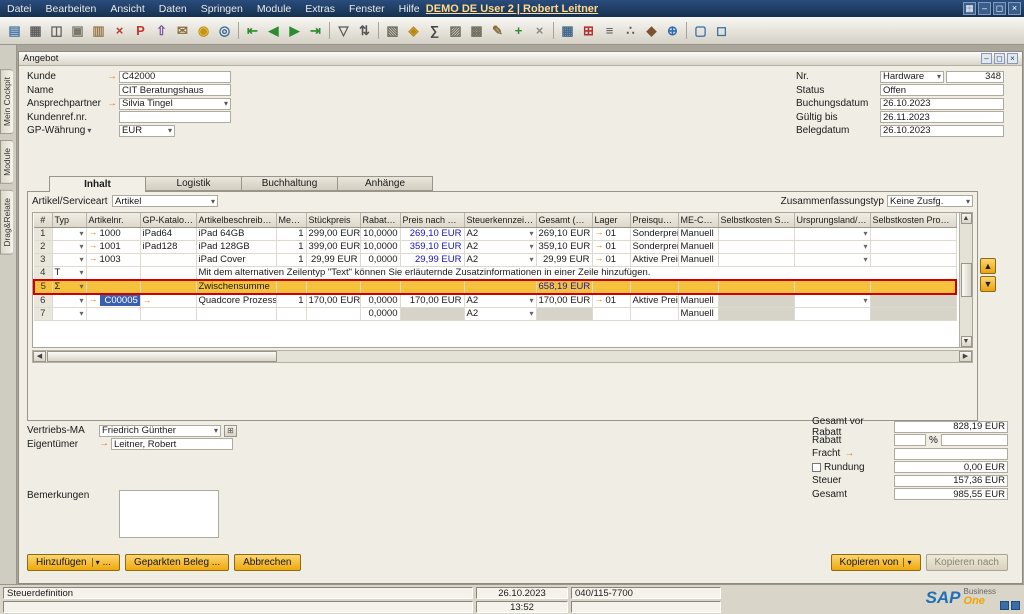 This screenshot has width=1024, height=614. What do you see at coordinates (432, 247) in the screenshot?
I see `grid-cell: 359,10 EUR` at bounding box center [432, 247].